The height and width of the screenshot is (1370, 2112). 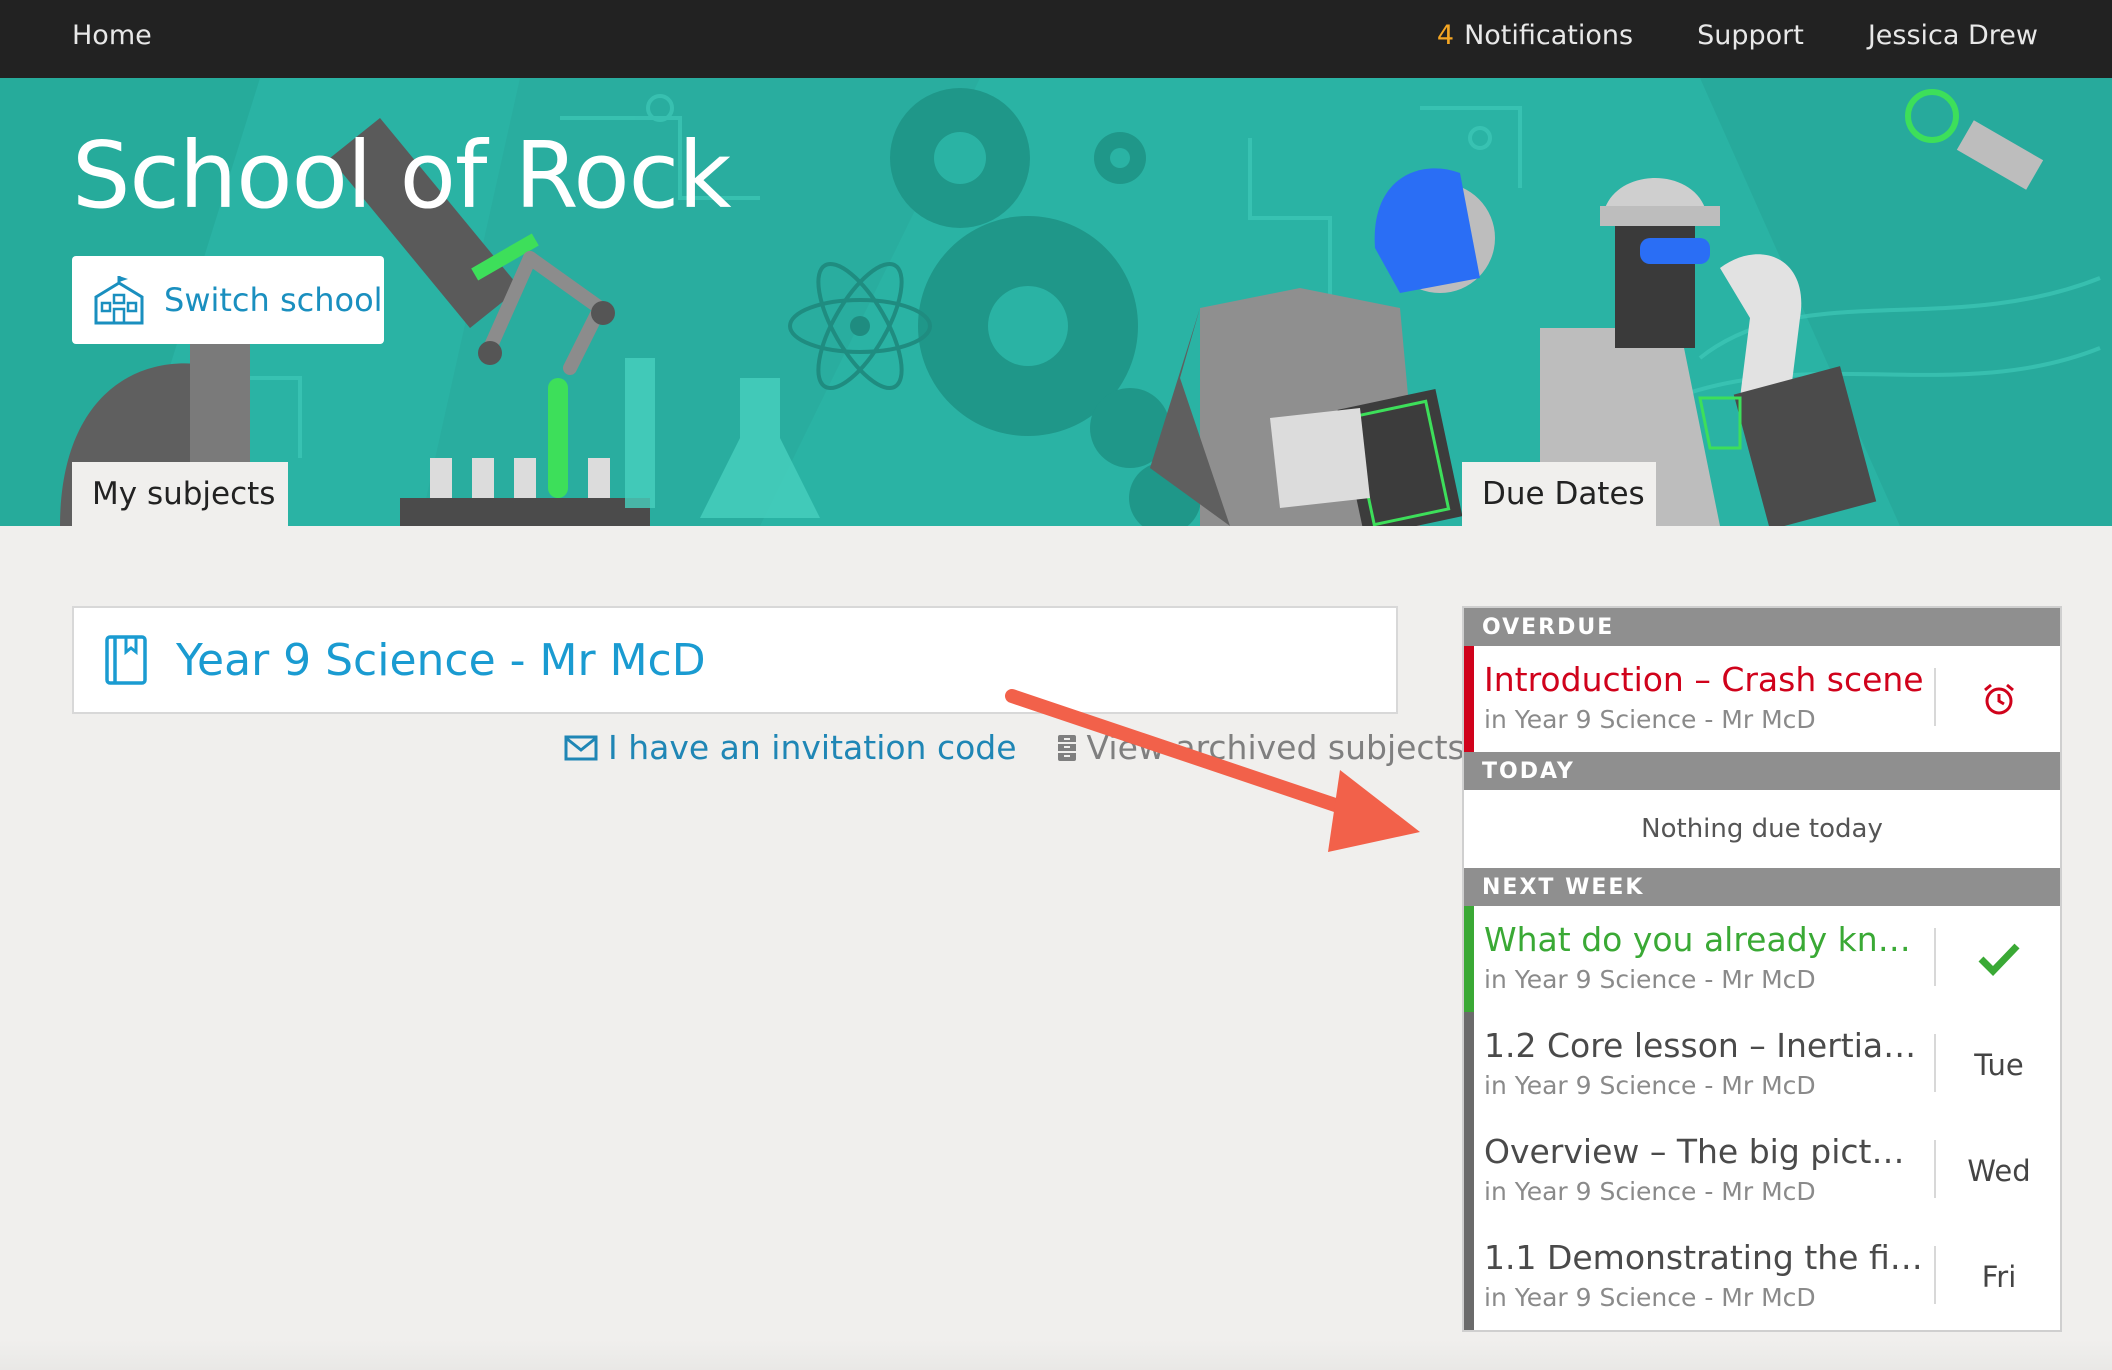 I want to click on next-week-section-header: NEXT WEEK, so click(x=1762, y=887).